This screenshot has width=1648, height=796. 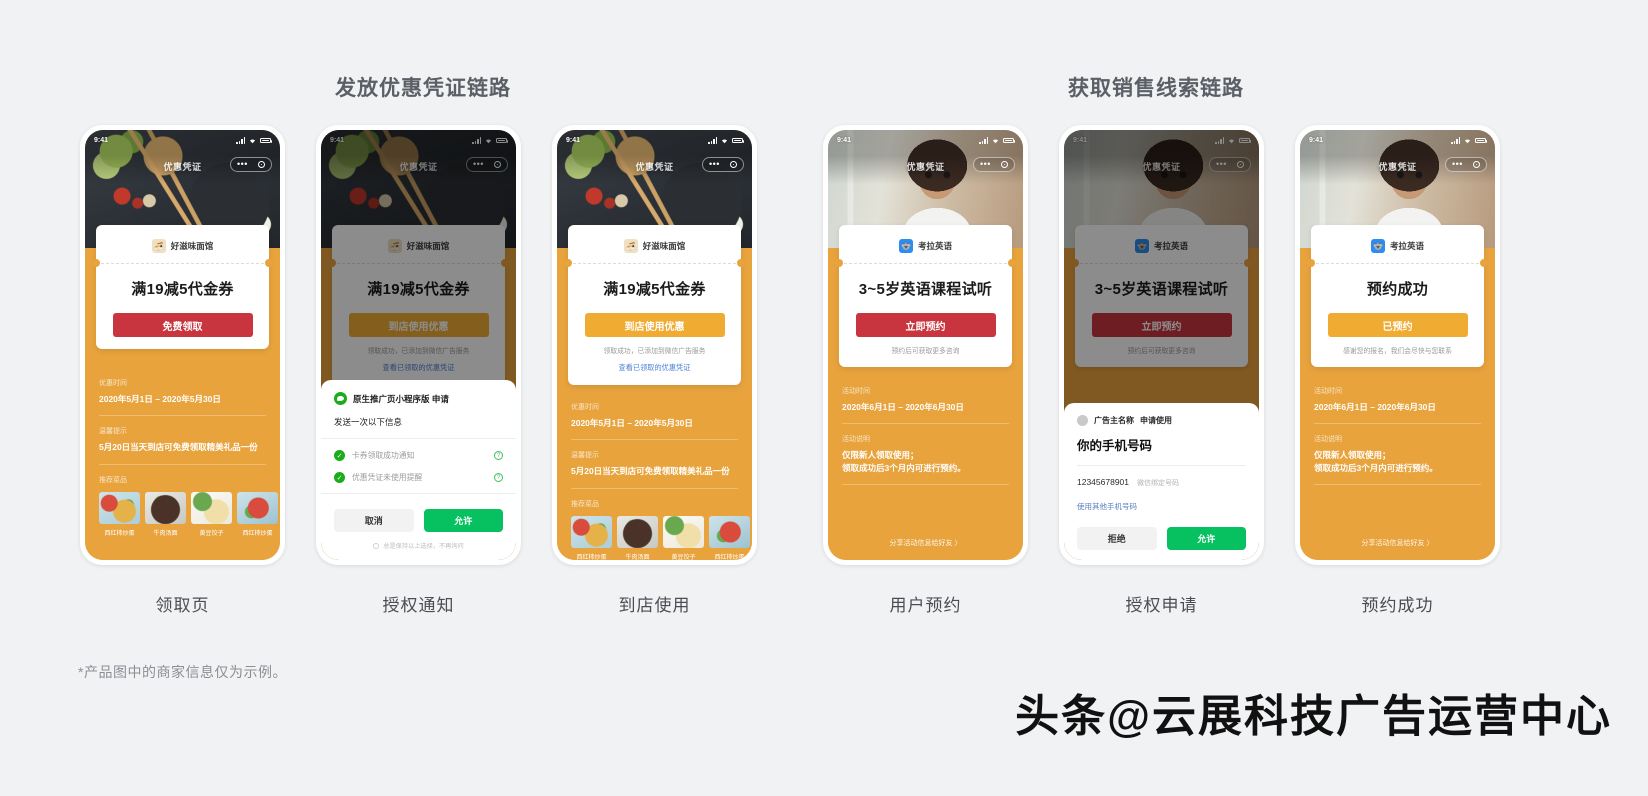 I want to click on section-title-right: 获取销售线索链路, so click(x=1156, y=88).